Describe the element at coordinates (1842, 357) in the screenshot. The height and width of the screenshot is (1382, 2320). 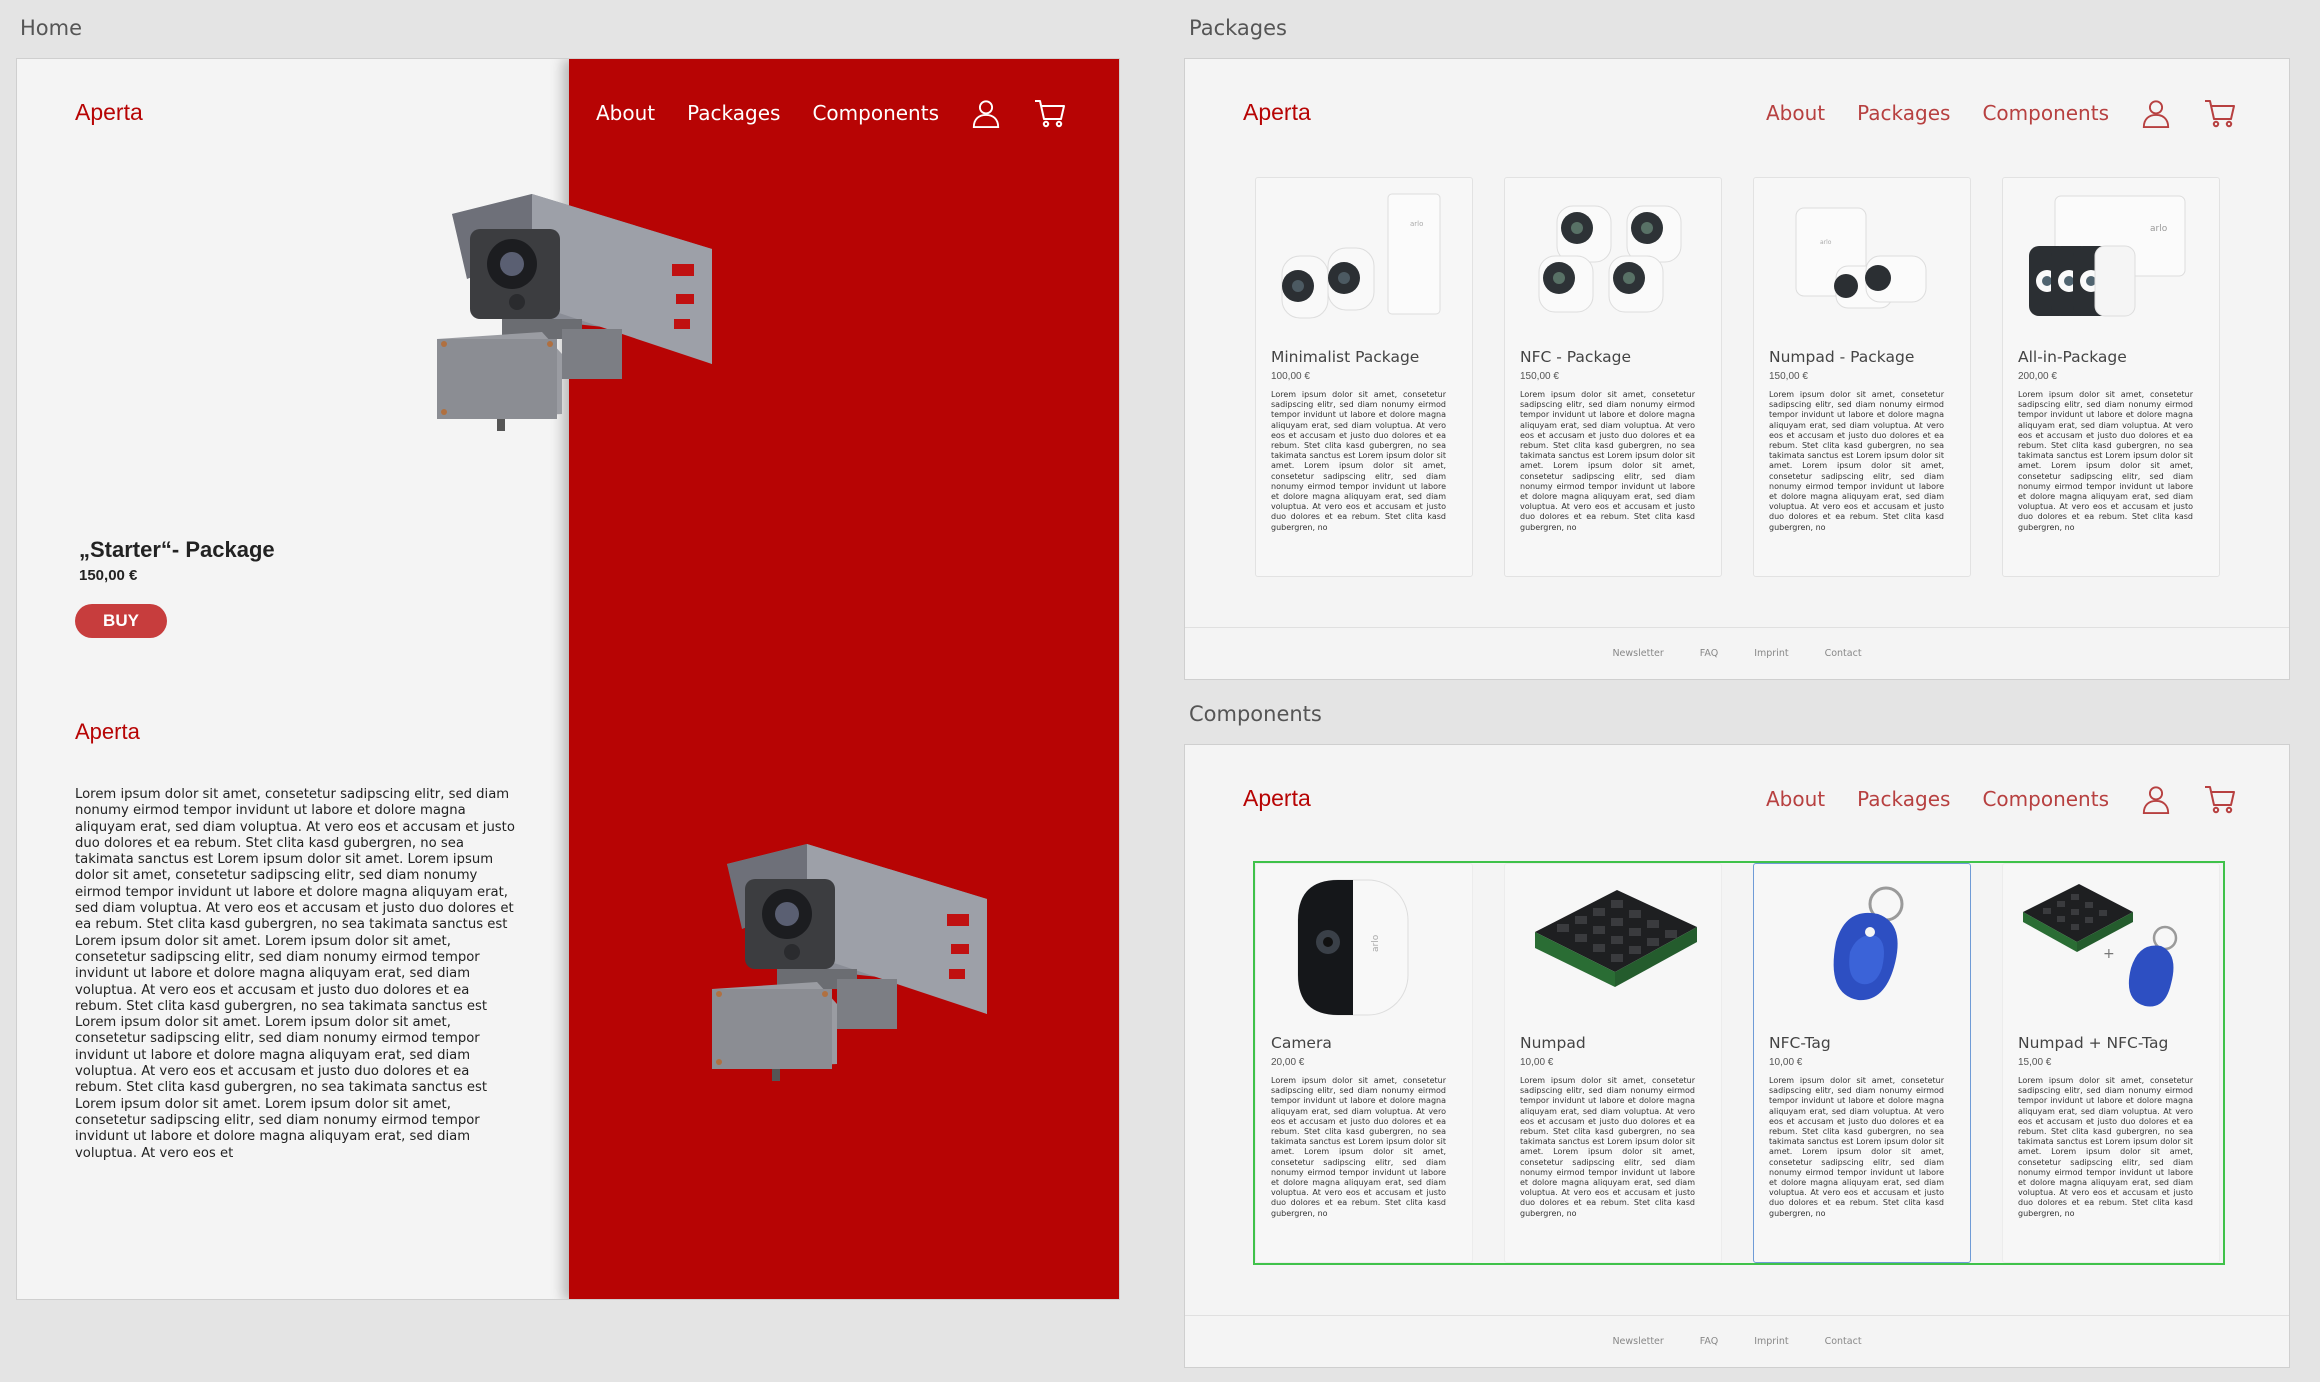
I see `product-name: Numpad - Package` at that location.